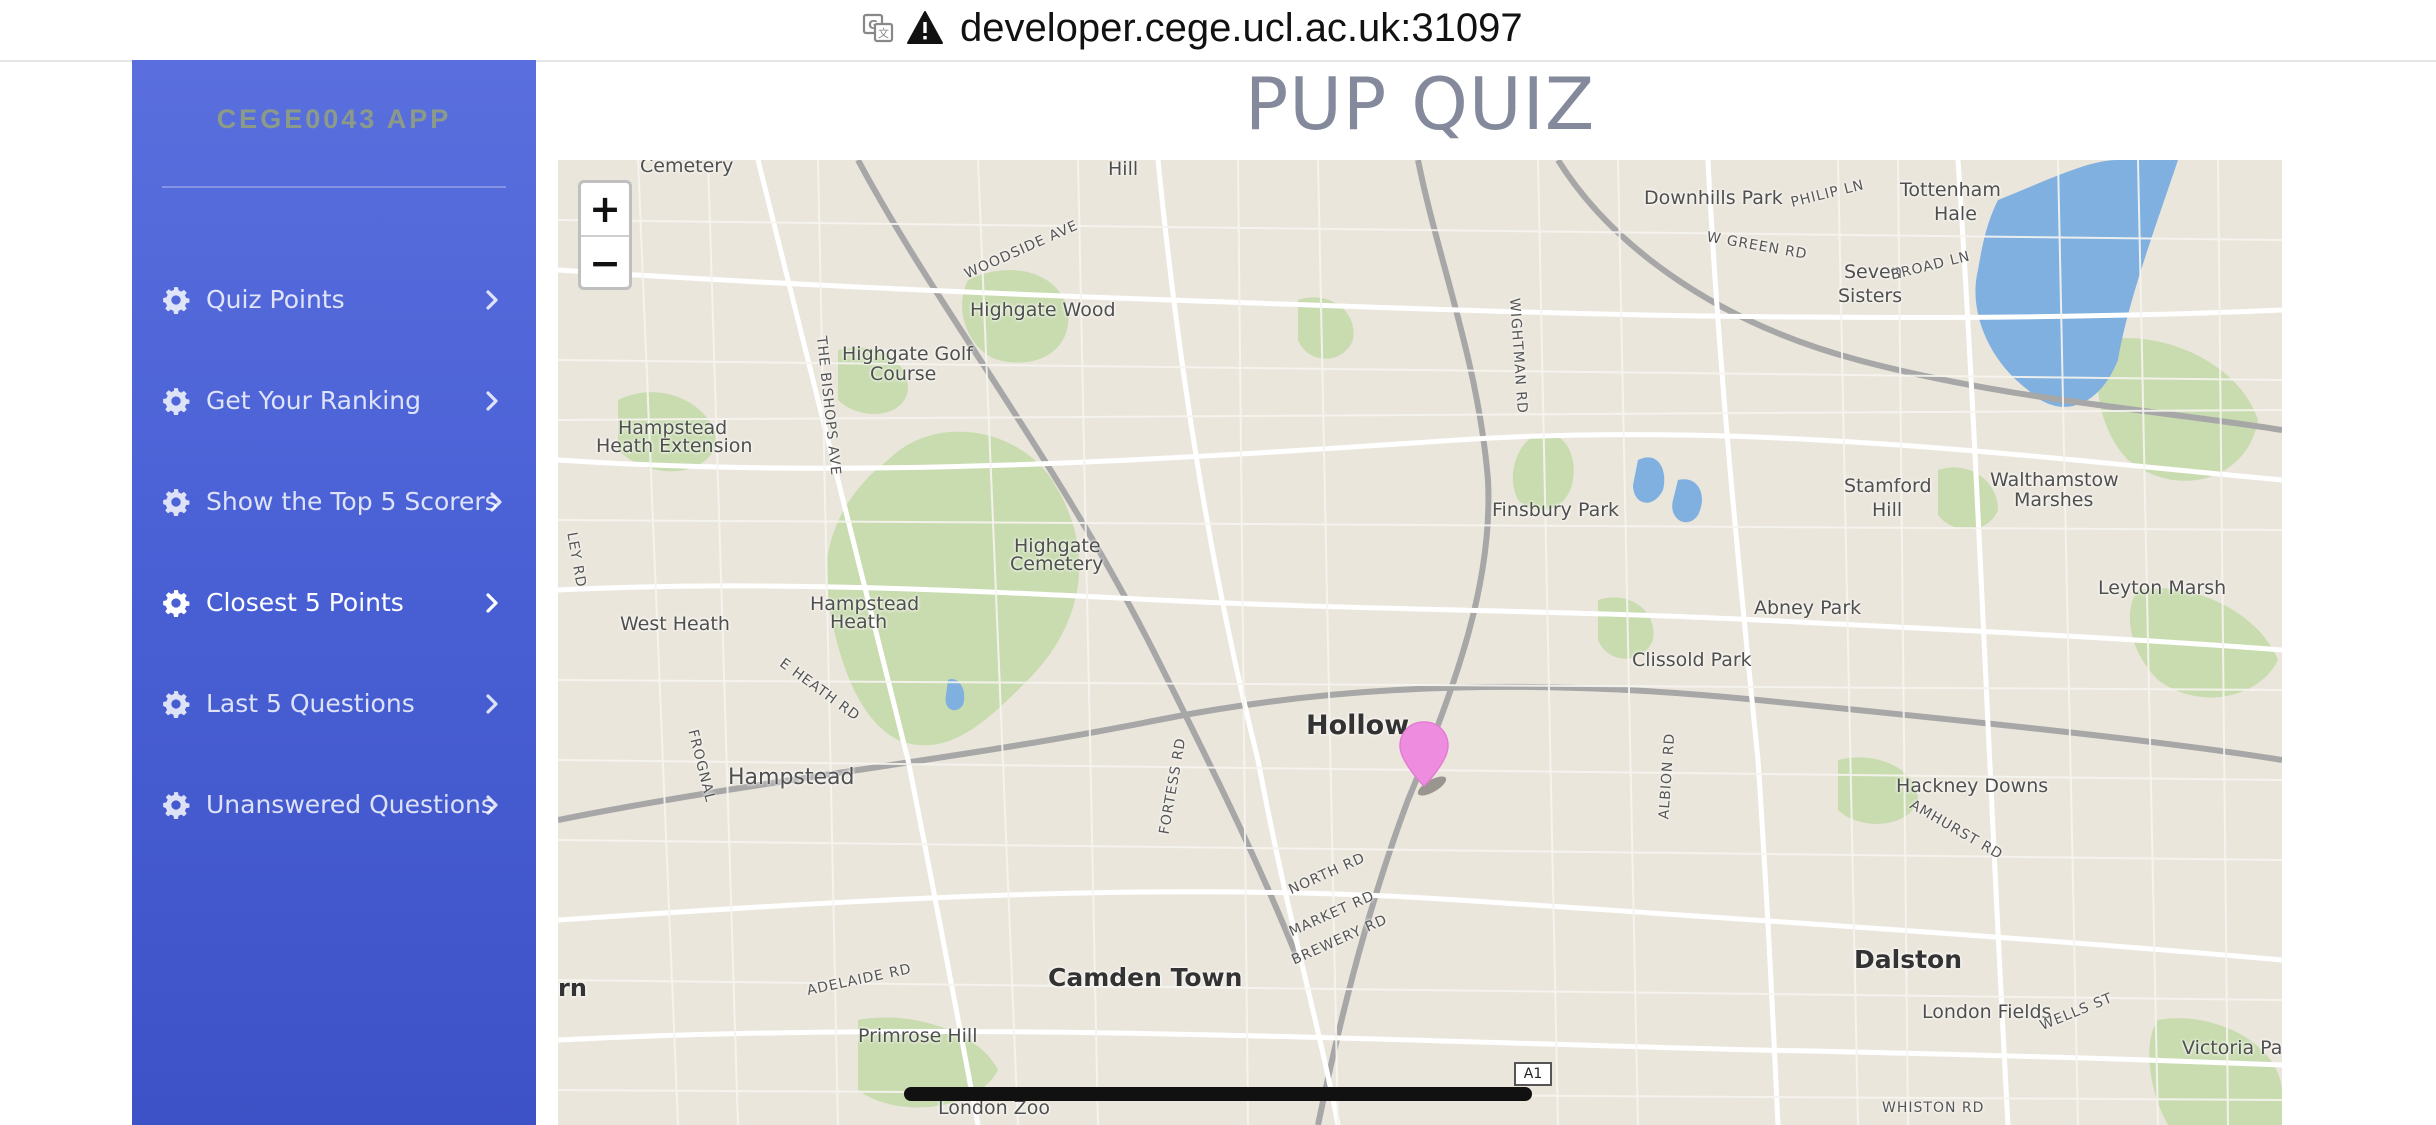 Image resolution: width=2436 pixels, height=1125 pixels. I want to click on road-badge: A1, so click(1533, 1074).